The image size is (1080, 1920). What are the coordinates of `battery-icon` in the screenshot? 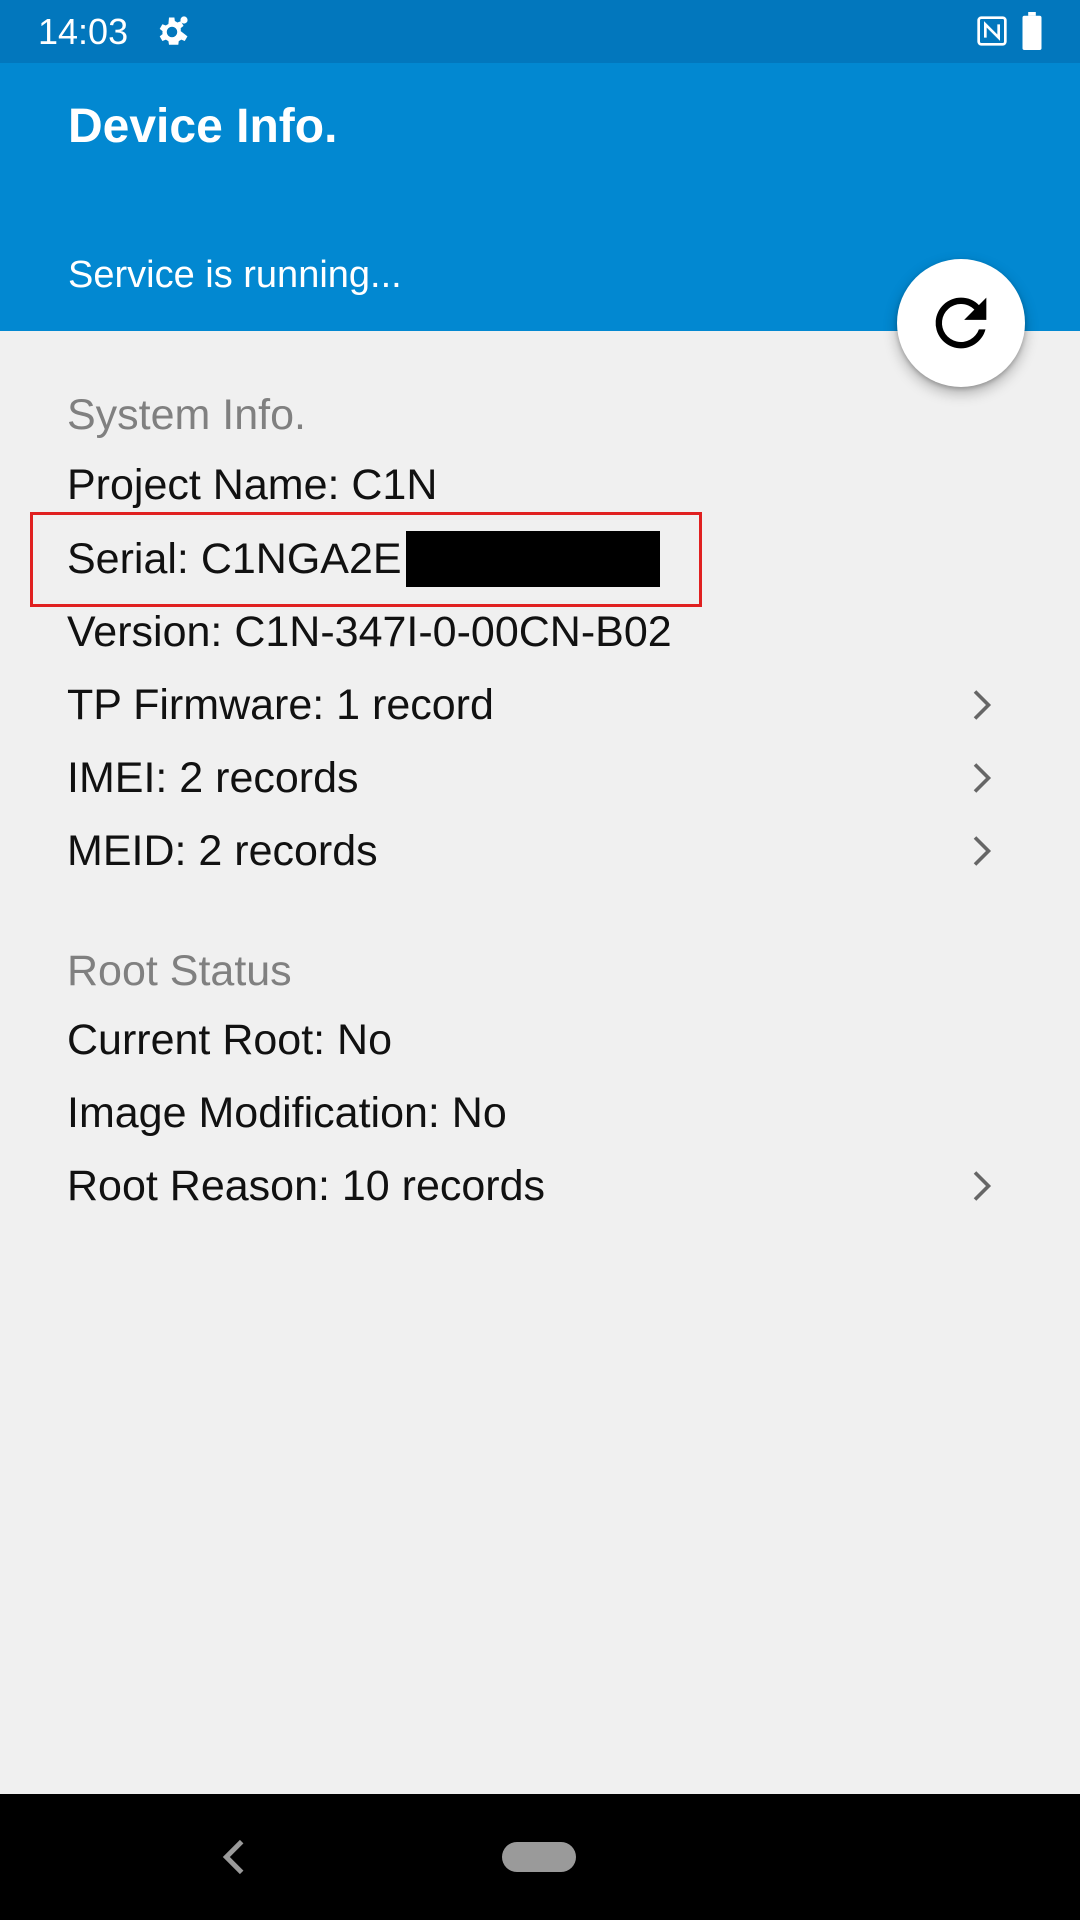 It's located at (1032, 31).